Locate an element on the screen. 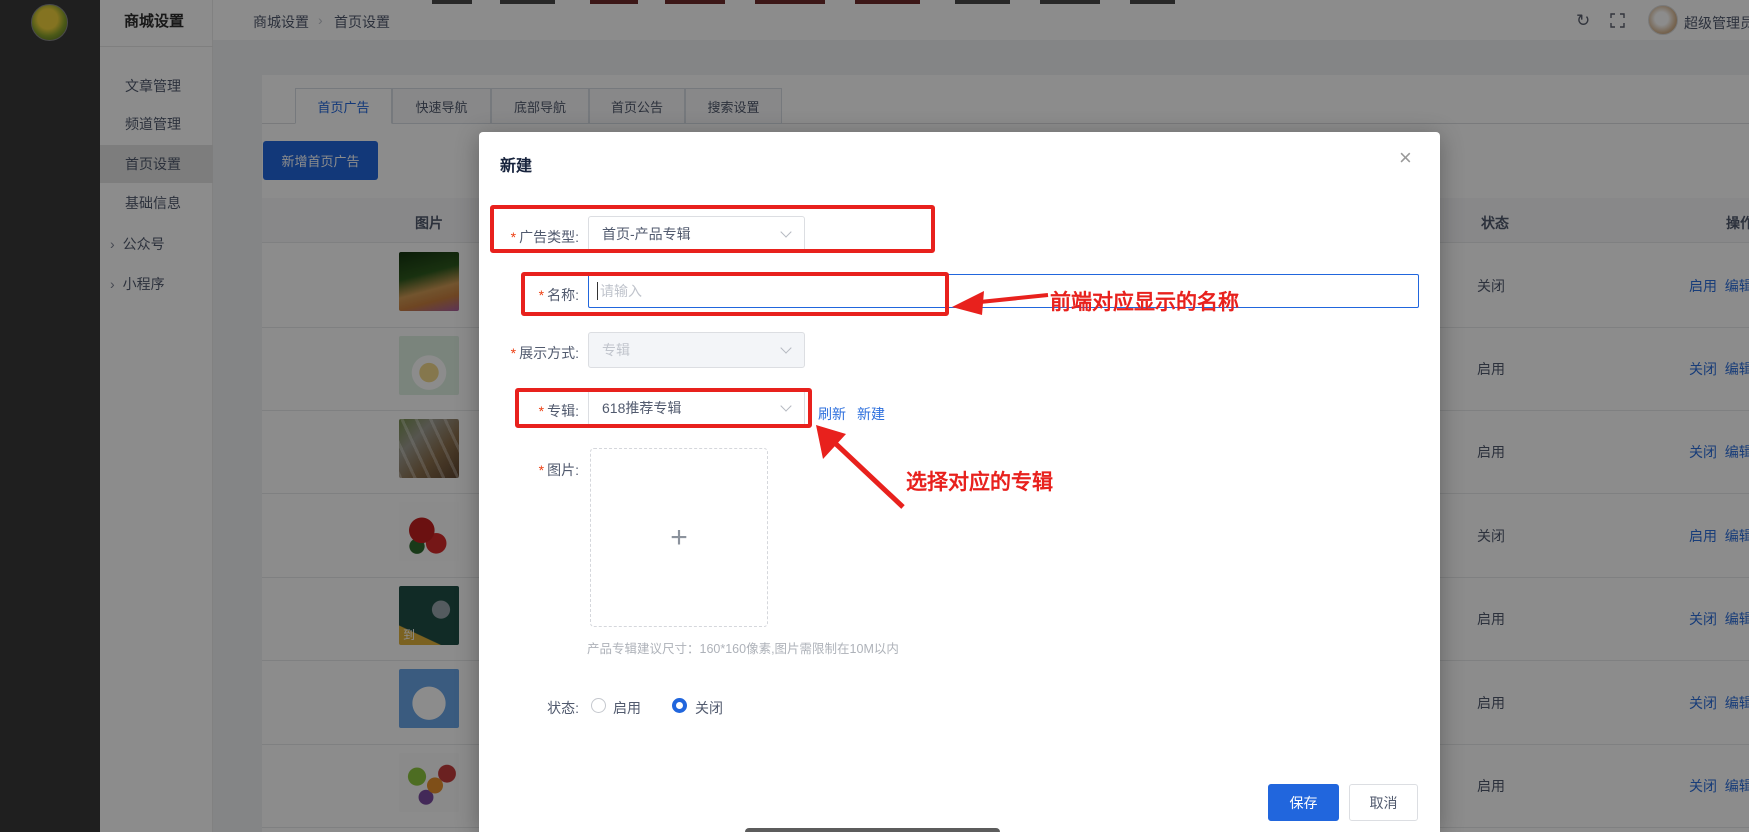 Image resolution: width=1749 pixels, height=832 pixels. plus-icon: + is located at coordinates (679, 537).